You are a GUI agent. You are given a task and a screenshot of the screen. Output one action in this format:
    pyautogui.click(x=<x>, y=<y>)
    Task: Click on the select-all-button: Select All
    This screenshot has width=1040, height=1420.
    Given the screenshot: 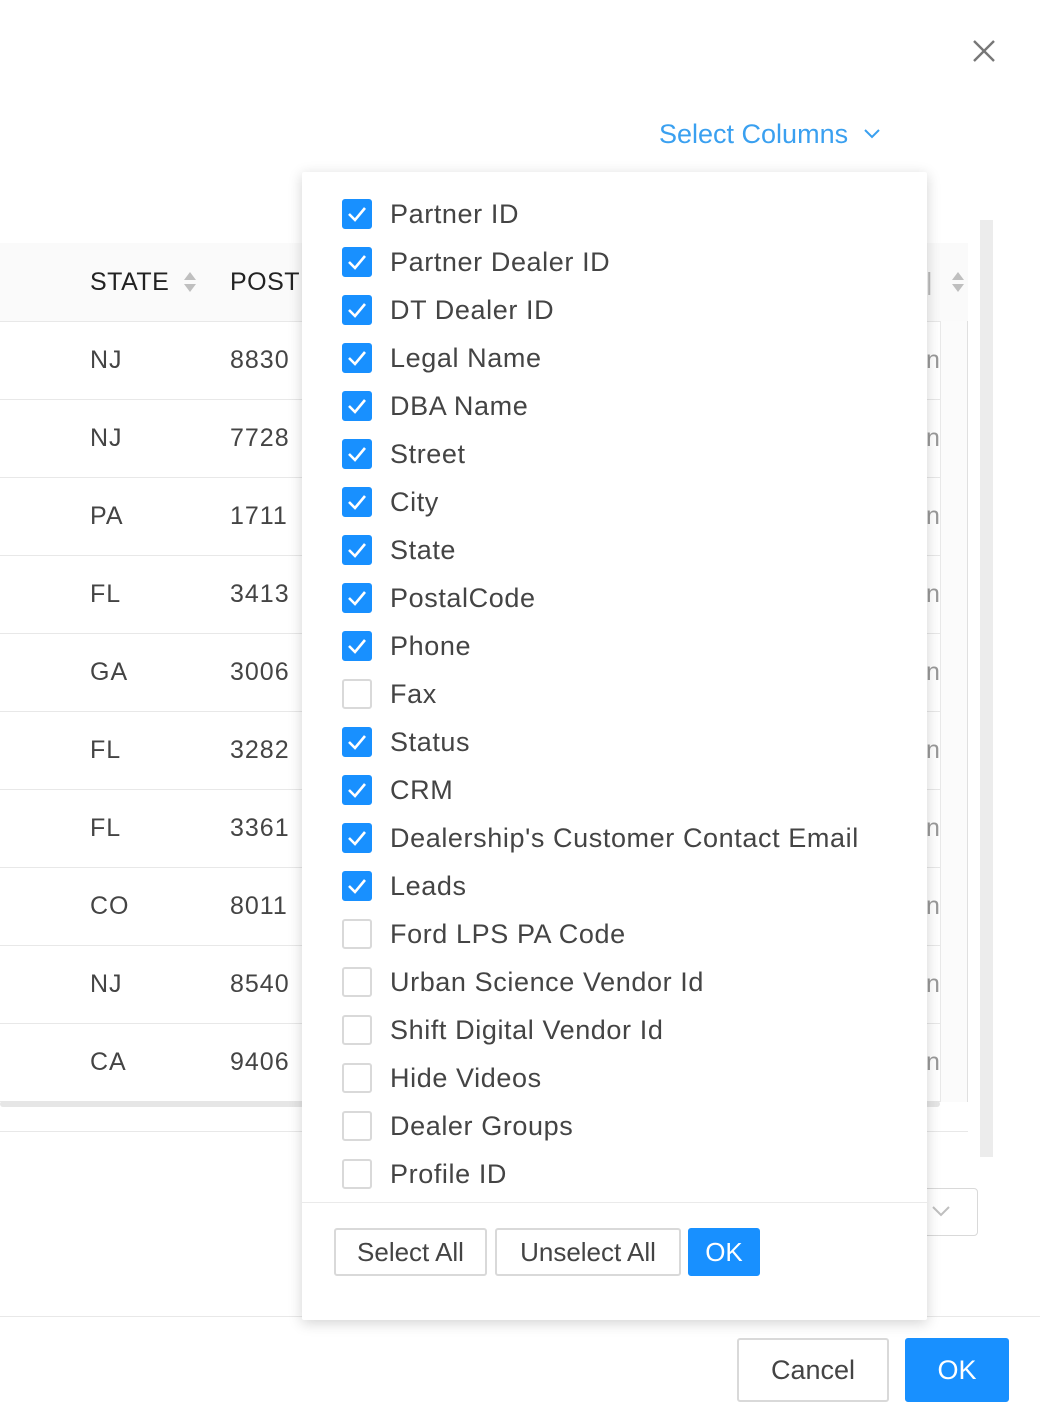 What is the action you would take?
    pyautogui.click(x=410, y=1252)
    